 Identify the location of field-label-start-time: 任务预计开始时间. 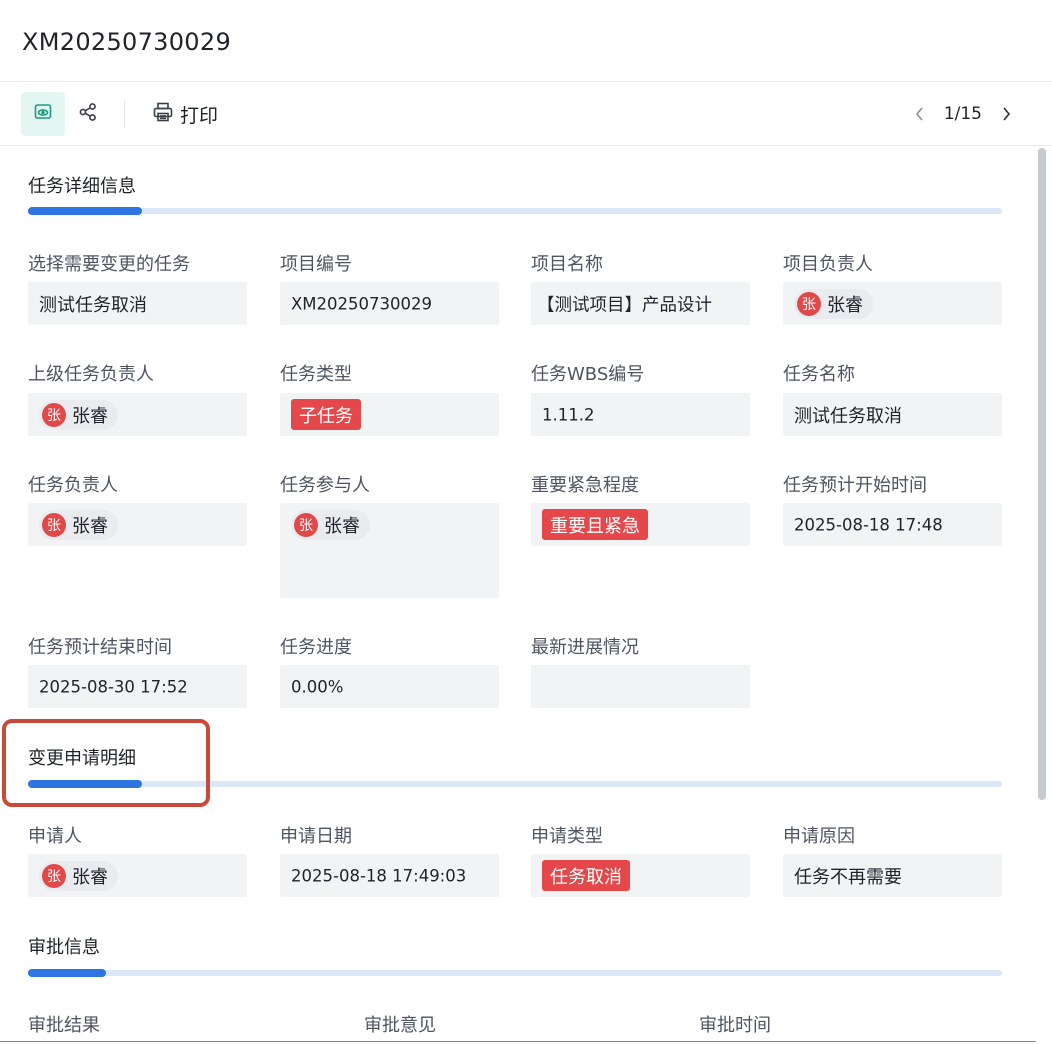
(855, 485).